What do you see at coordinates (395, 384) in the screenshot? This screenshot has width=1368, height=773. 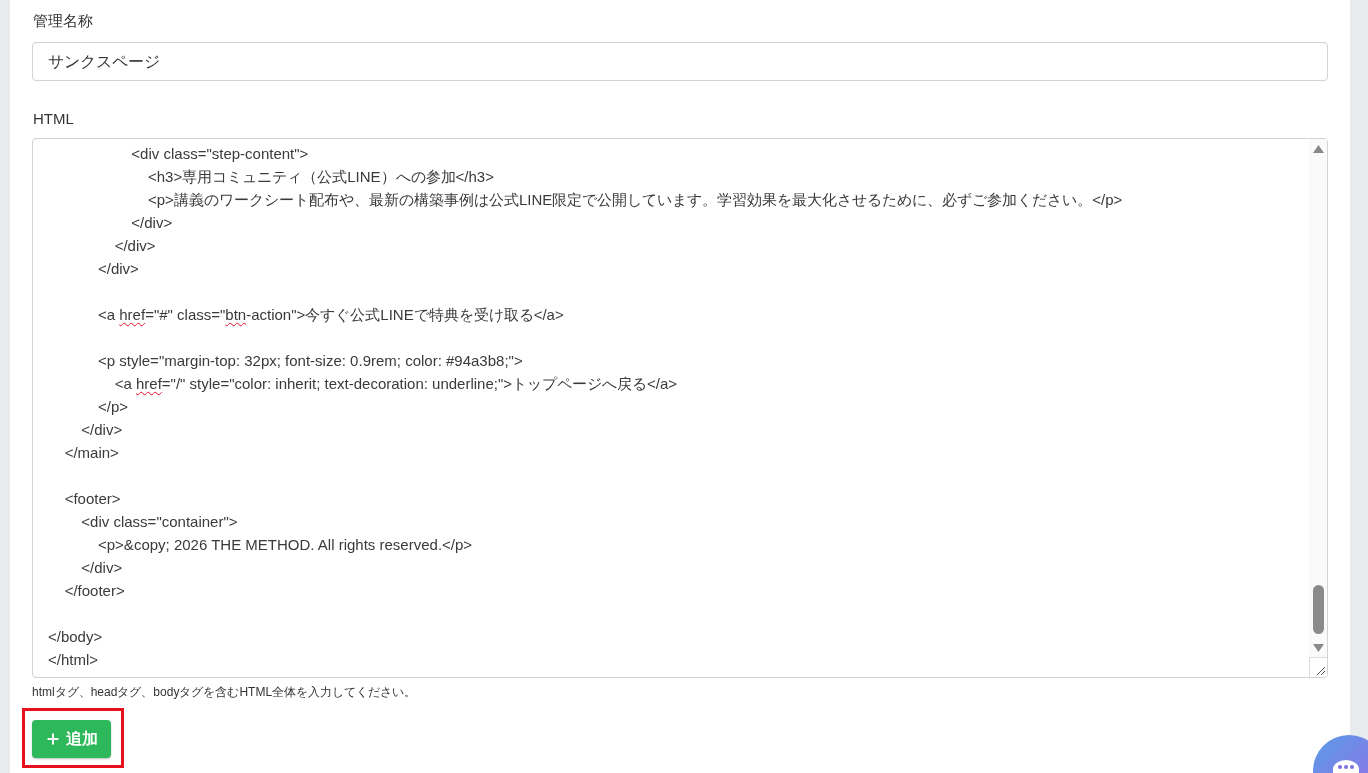 I see `code-line: <a href="/" style="color: inherit; text-decoration: underline;">トップページへ戻る</a>` at bounding box center [395, 384].